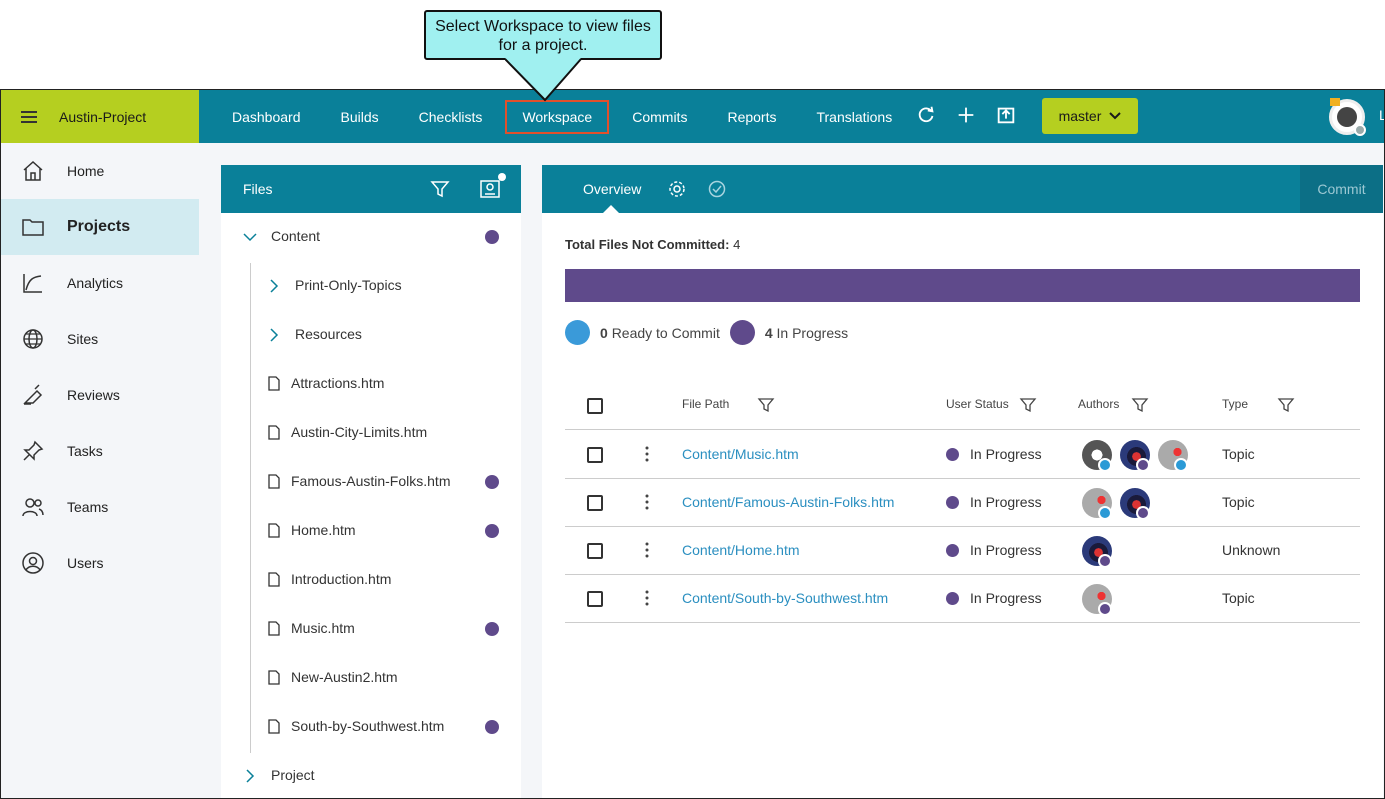 This screenshot has height=799, width=1385. Describe the element at coordinates (612, 189) in the screenshot. I see `tab-overview: Overview` at that location.